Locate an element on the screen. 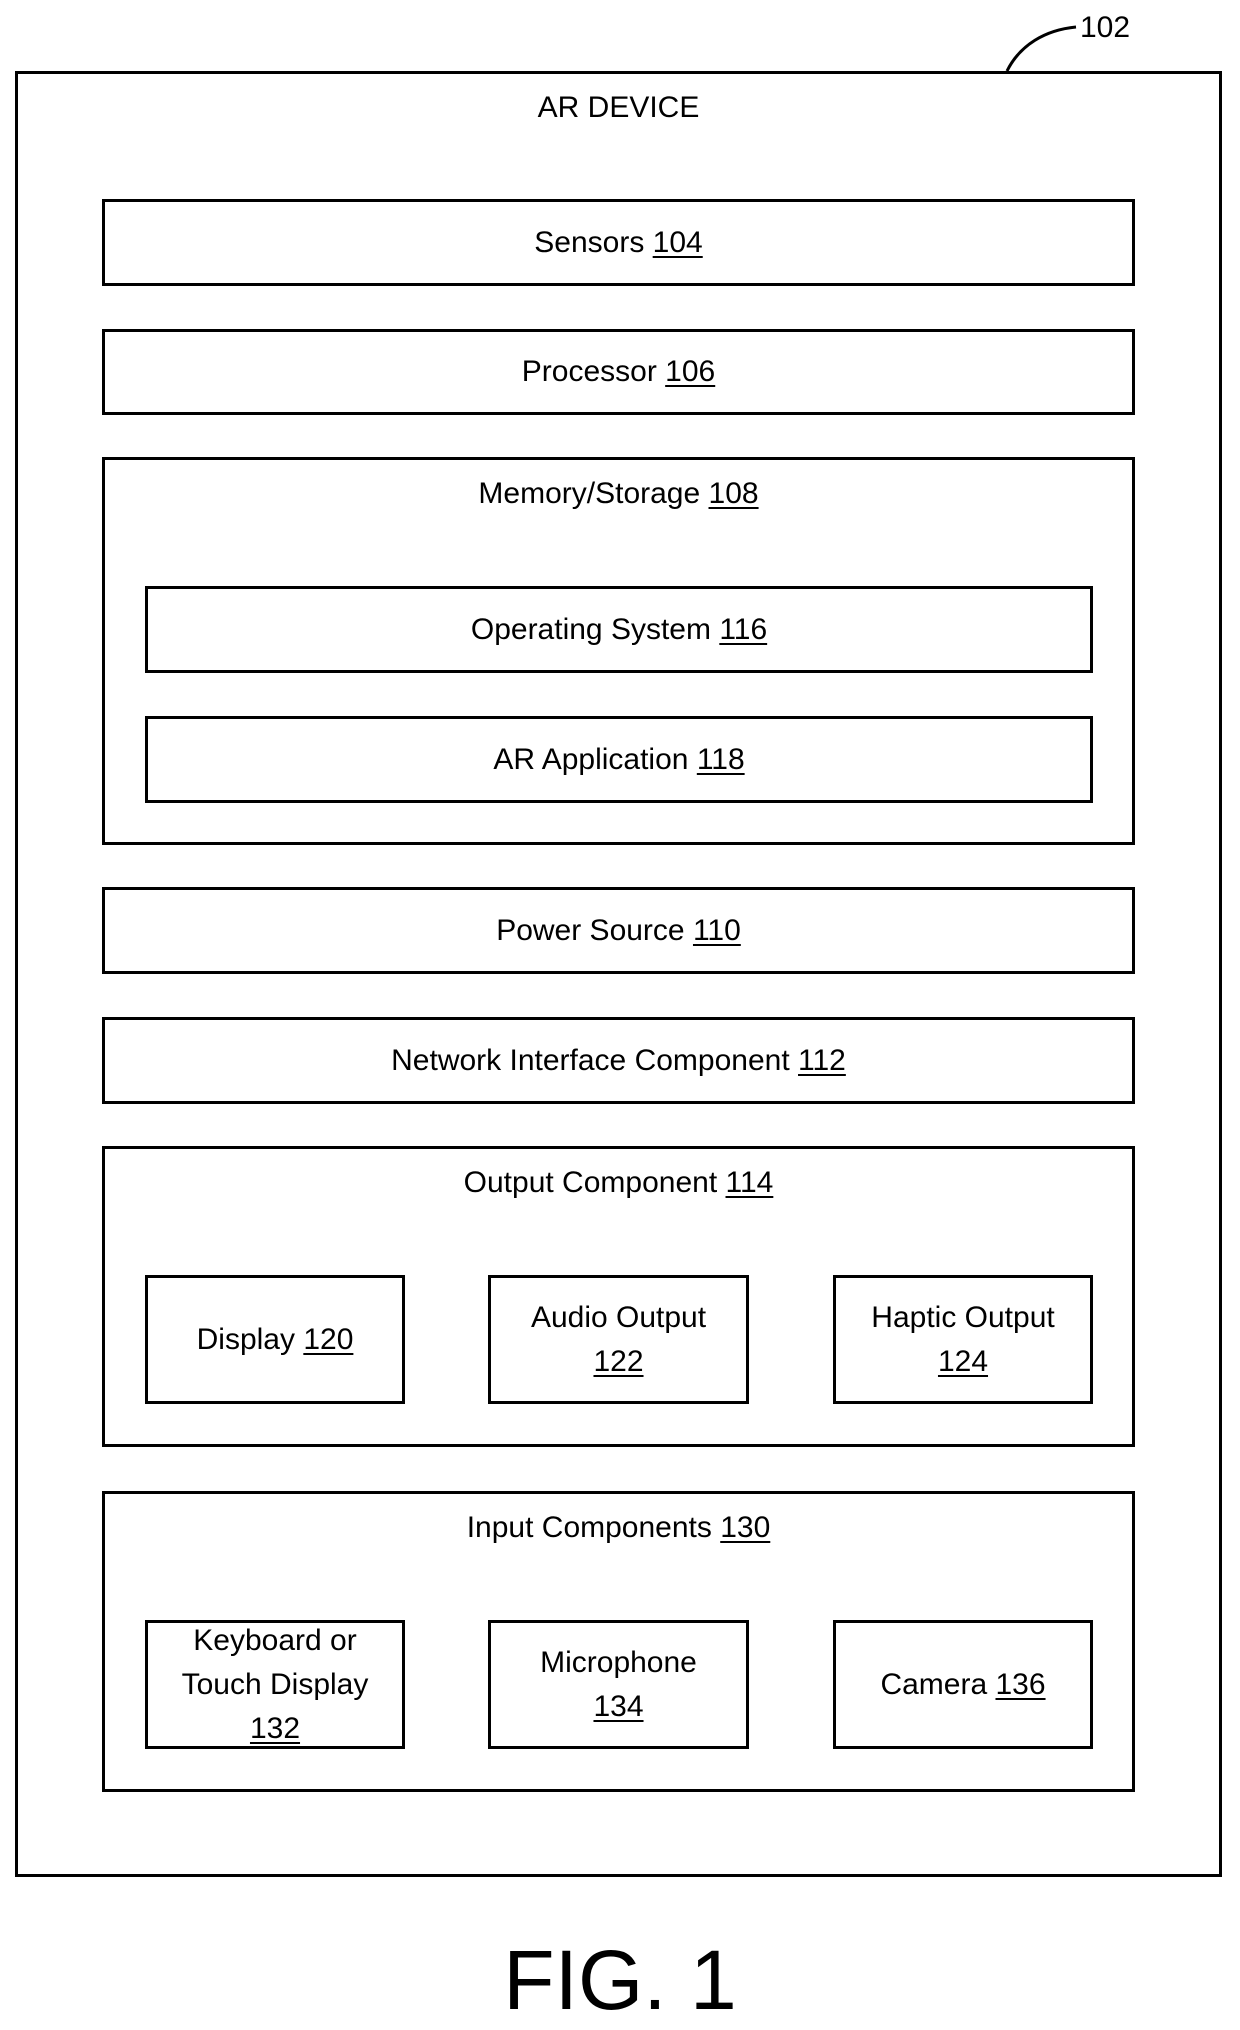  keyboard-ref: 132 is located at coordinates (275, 1728).